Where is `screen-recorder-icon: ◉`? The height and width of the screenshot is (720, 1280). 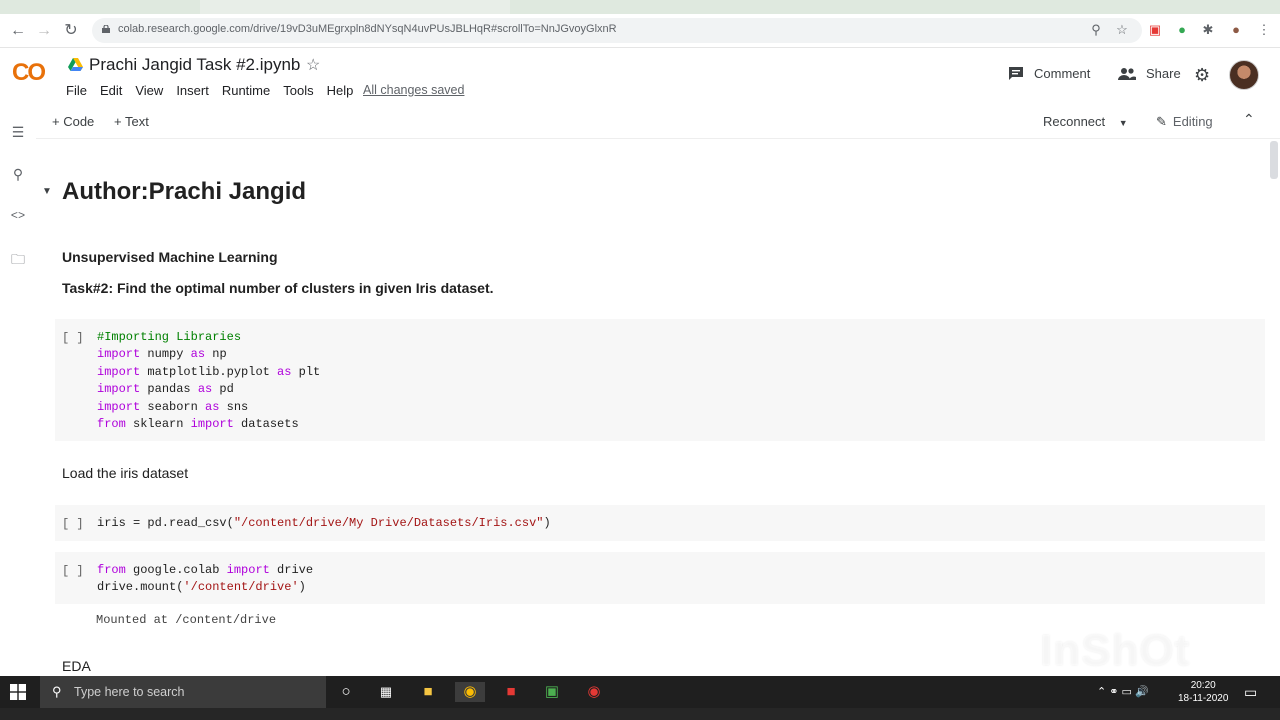
screen-recorder-icon: ◉ is located at coordinates (594, 692).